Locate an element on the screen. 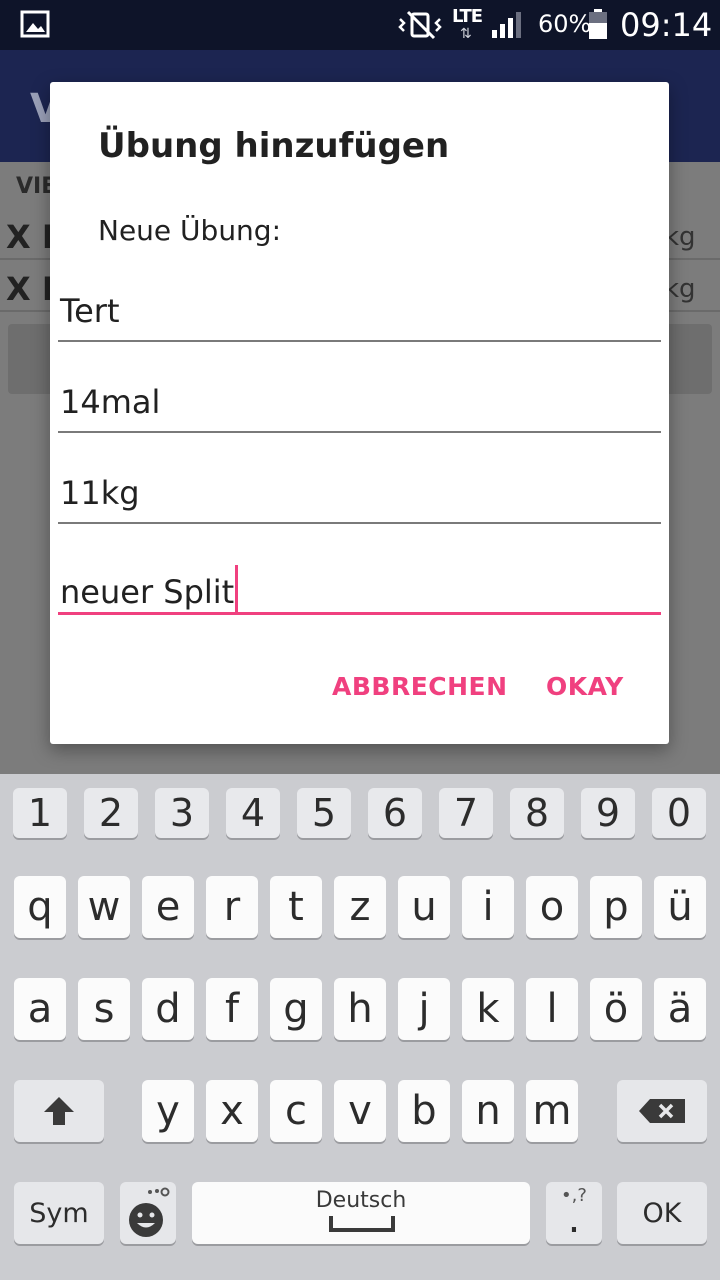 The image size is (720, 1280). key-k: k is located at coordinates (488, 1009).